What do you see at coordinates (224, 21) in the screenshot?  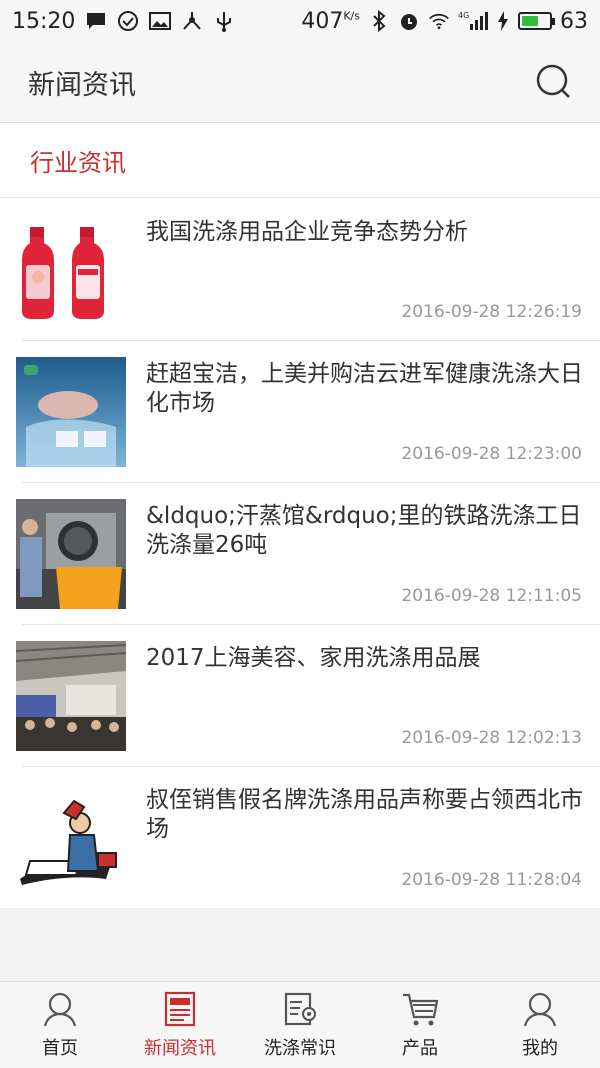 I see `usb-icon` at bounding box center [224, 21].